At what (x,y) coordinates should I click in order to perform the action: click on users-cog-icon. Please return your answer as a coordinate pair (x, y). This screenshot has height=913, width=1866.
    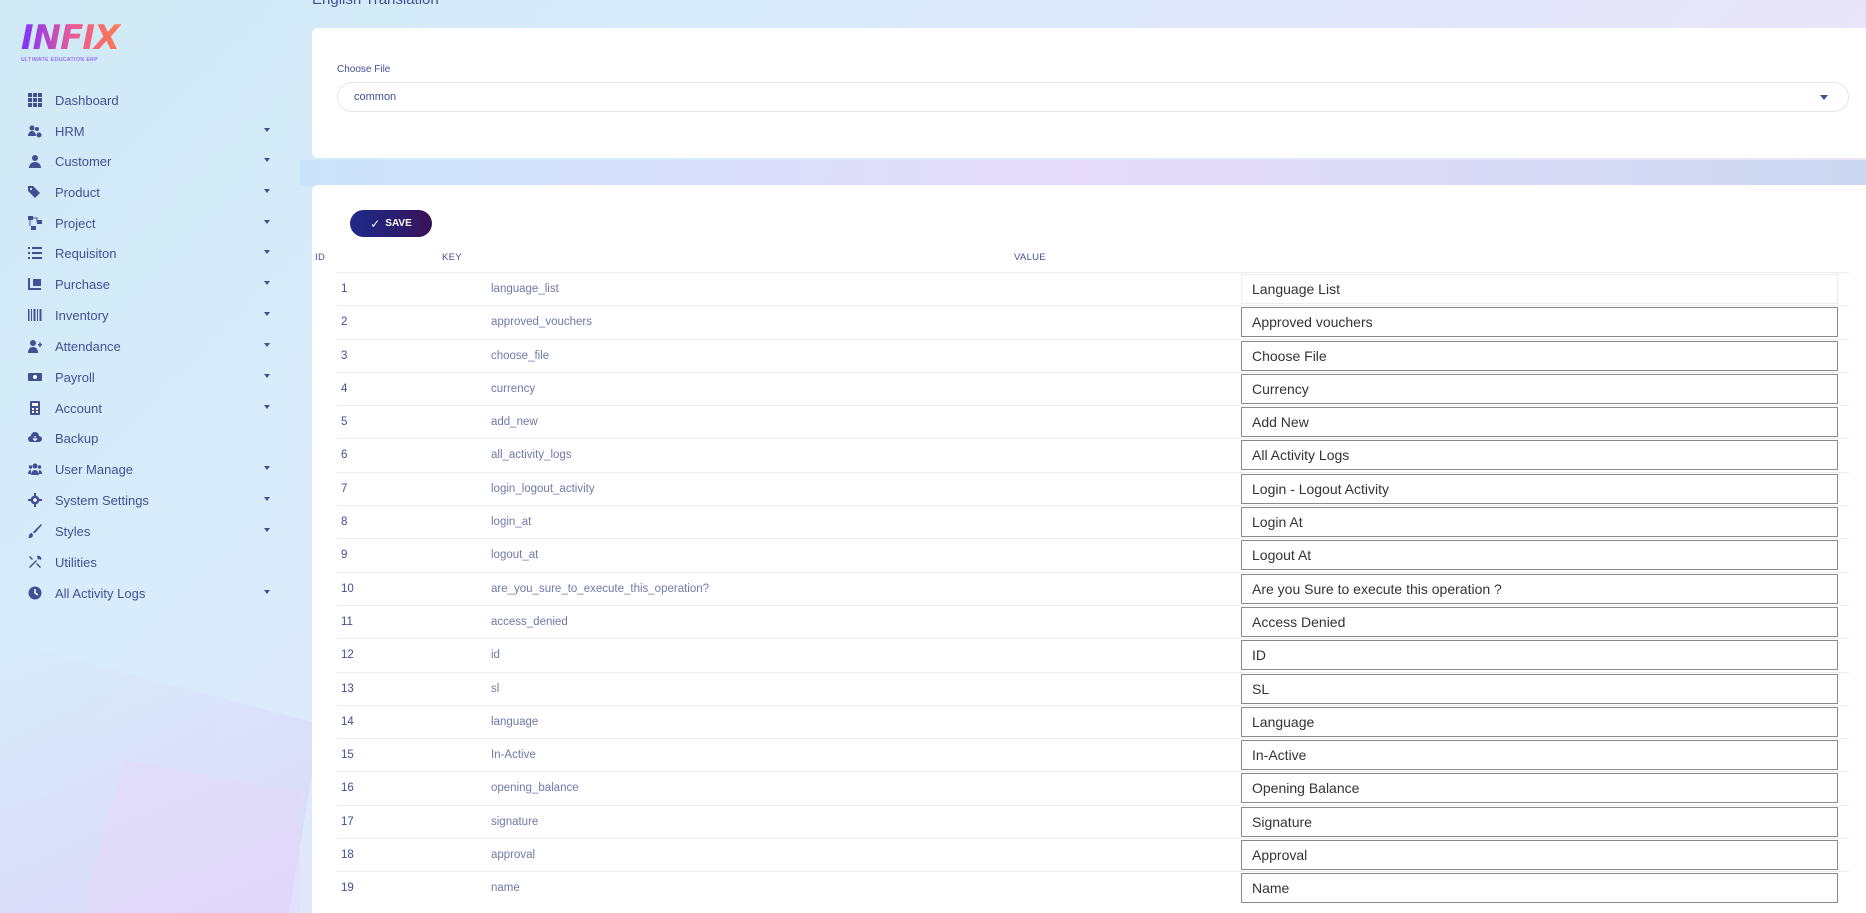
    Looking at the image, I should click on (35, 131).